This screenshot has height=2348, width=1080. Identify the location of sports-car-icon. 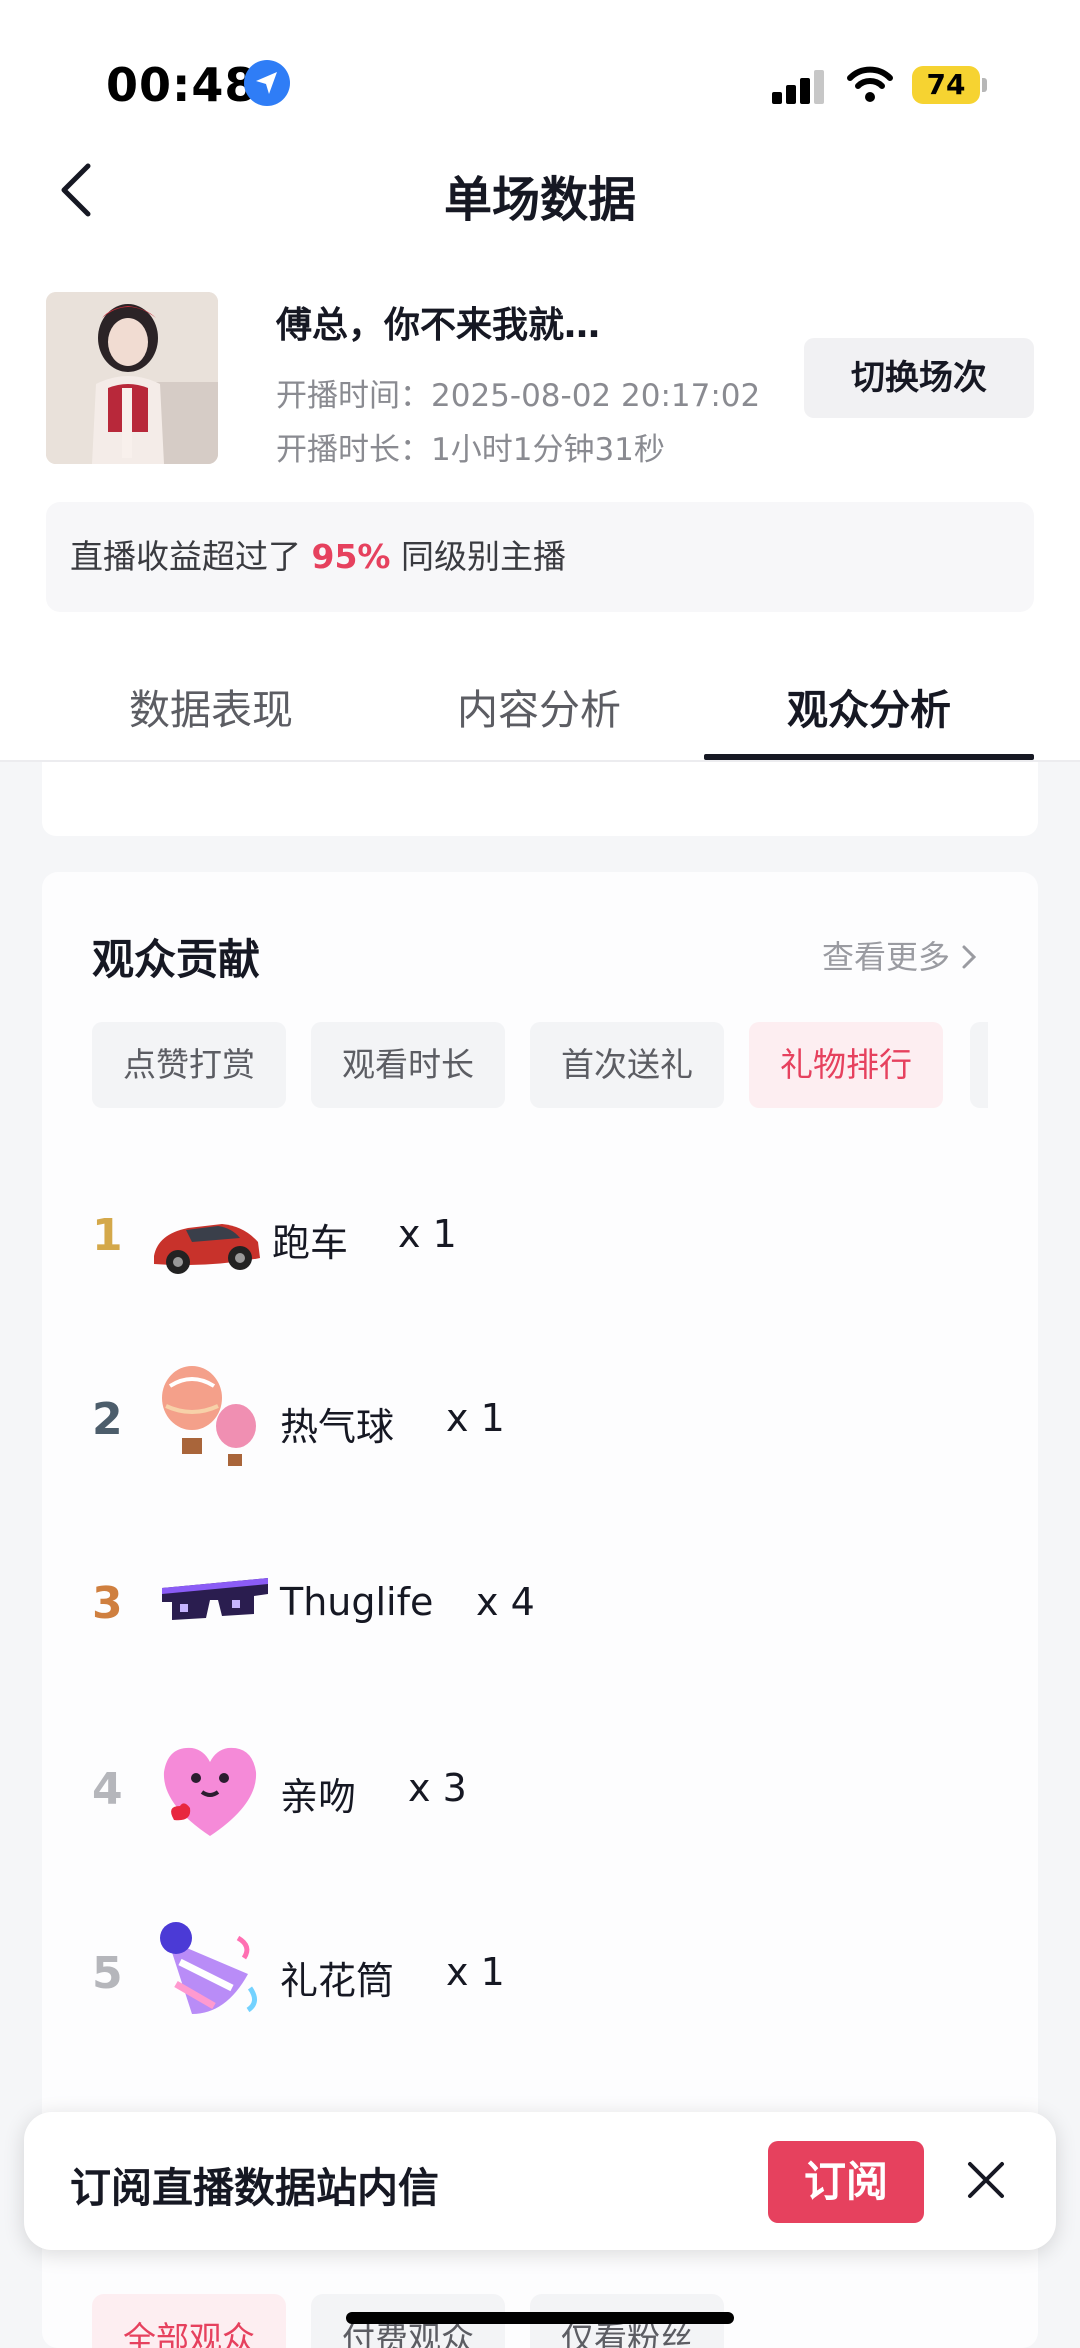
(207, 1249).